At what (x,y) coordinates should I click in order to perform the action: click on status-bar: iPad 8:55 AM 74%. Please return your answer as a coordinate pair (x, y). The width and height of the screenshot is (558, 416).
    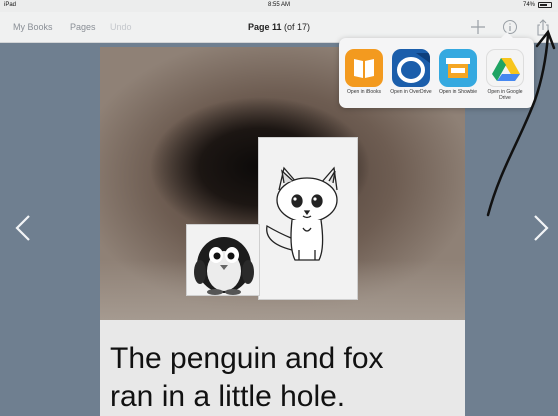
    Looking at the image, I should click on (279, 6).